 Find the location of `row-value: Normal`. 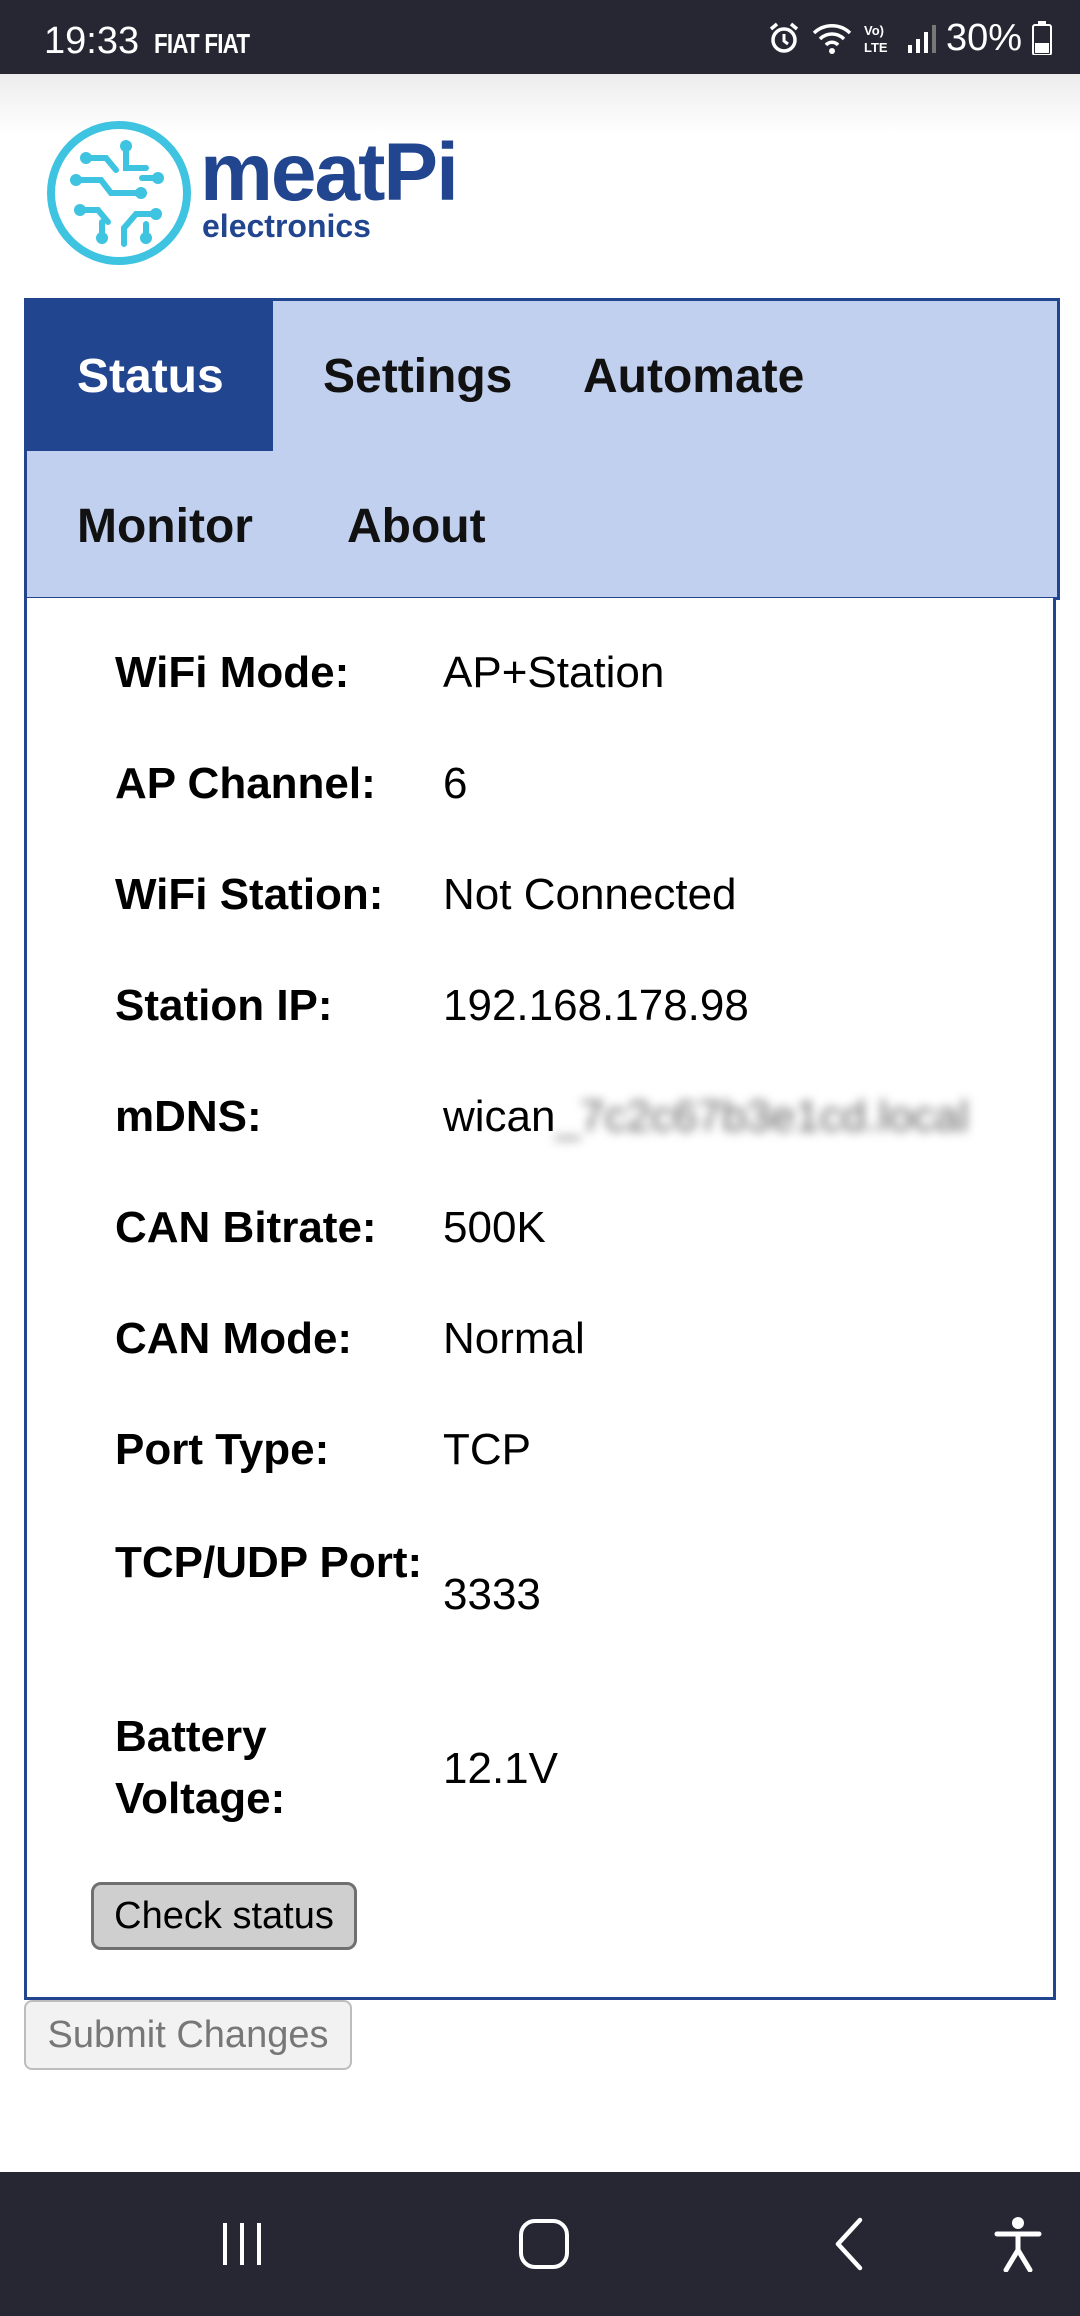

row-value: Normal is located at coordinates (514, 1338).